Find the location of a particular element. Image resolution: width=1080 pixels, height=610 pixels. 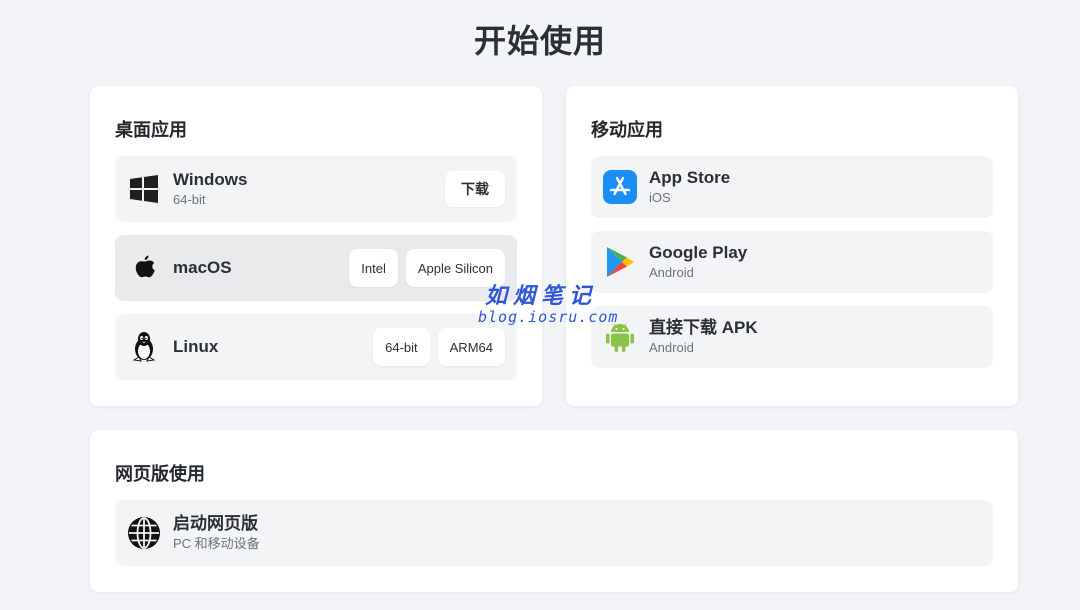

apple-icon is located at coordinates (144, 268).